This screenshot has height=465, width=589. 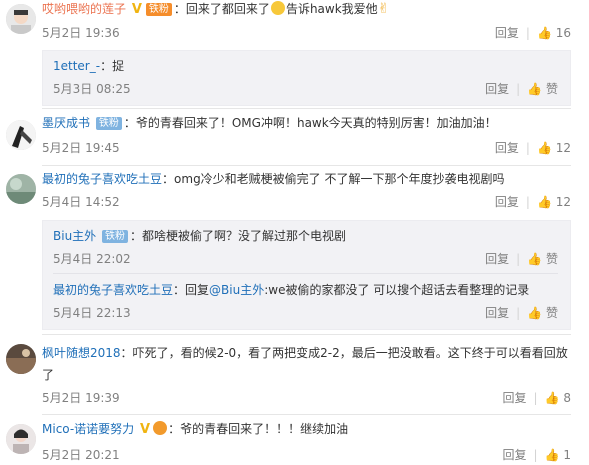 I want to click on reply-prefix: 回复, so click(x=197, y=290).